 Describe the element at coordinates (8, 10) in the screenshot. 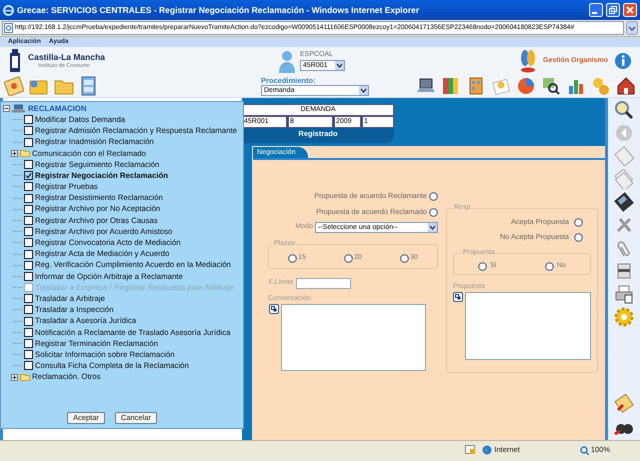

I see `browser-icon` at that location.